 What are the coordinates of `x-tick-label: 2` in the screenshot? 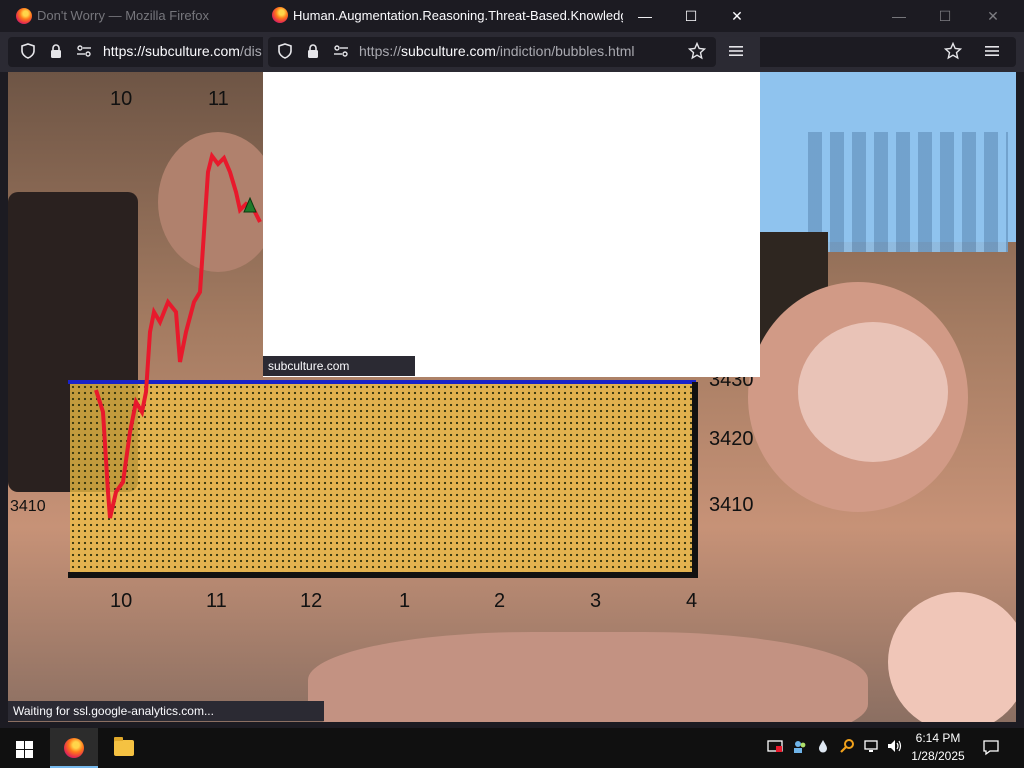 It's located at (500, 601).